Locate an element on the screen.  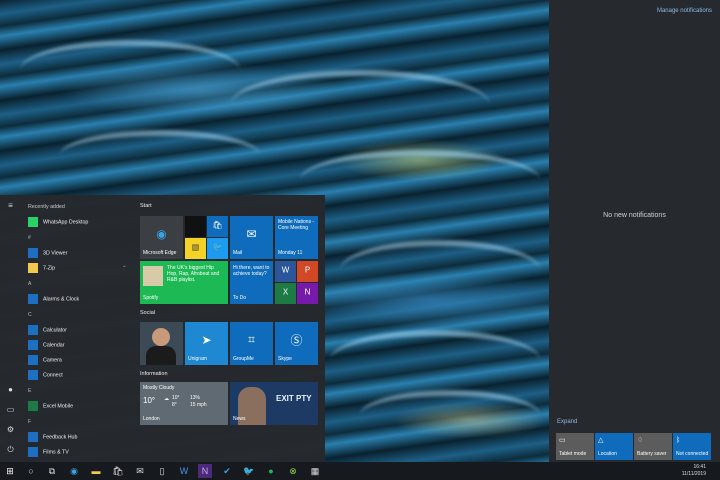
tile-excel: X is located at coordinates (285, 293).